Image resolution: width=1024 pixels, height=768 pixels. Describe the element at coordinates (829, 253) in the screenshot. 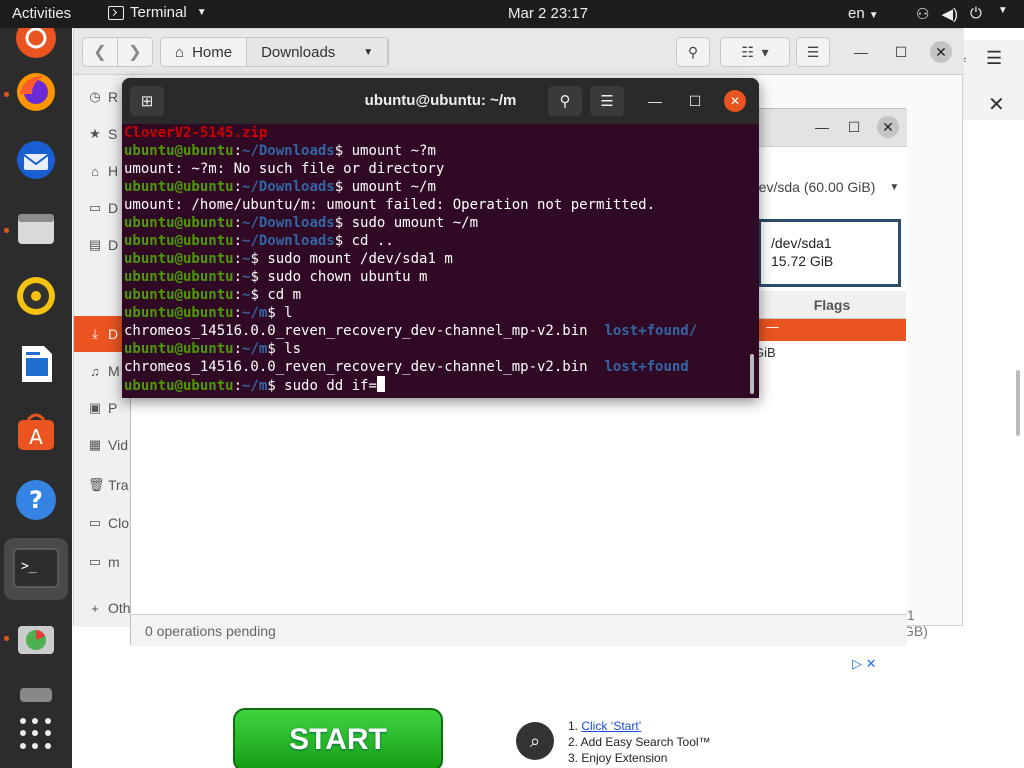

I see `partition-block: /dev/sda1 15.72 GiB` at that location.